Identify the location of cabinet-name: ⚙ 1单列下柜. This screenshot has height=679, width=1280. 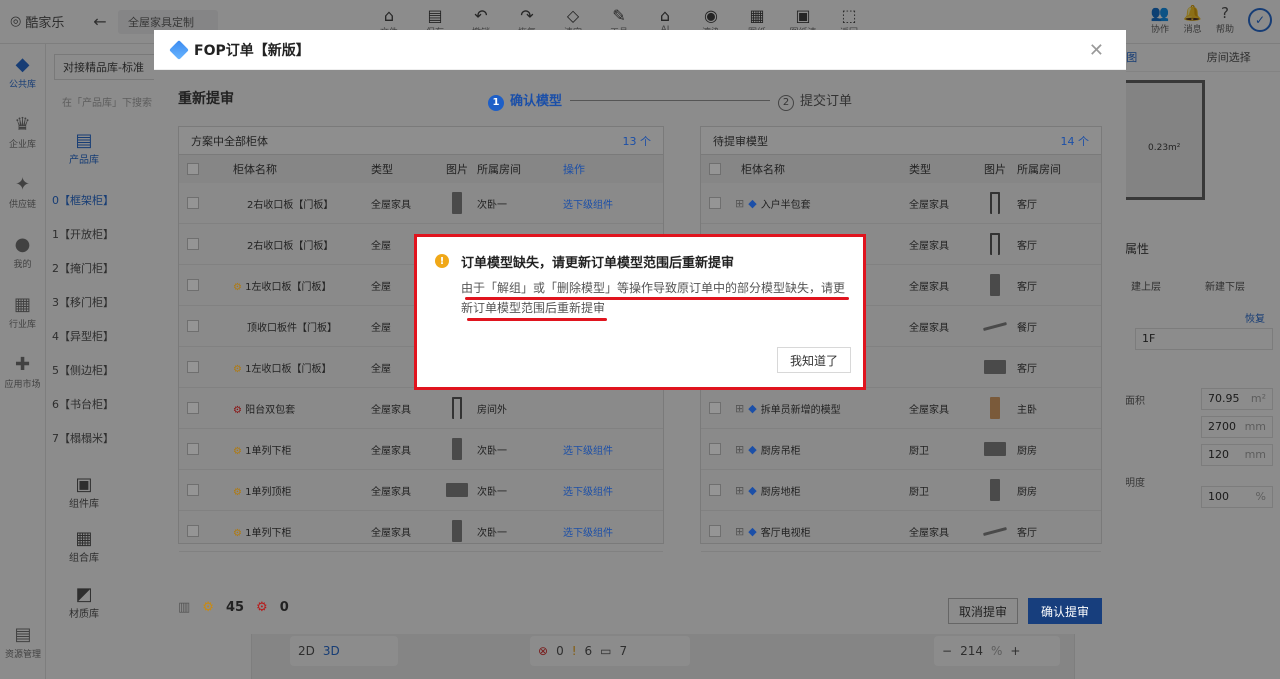
(292, 531).